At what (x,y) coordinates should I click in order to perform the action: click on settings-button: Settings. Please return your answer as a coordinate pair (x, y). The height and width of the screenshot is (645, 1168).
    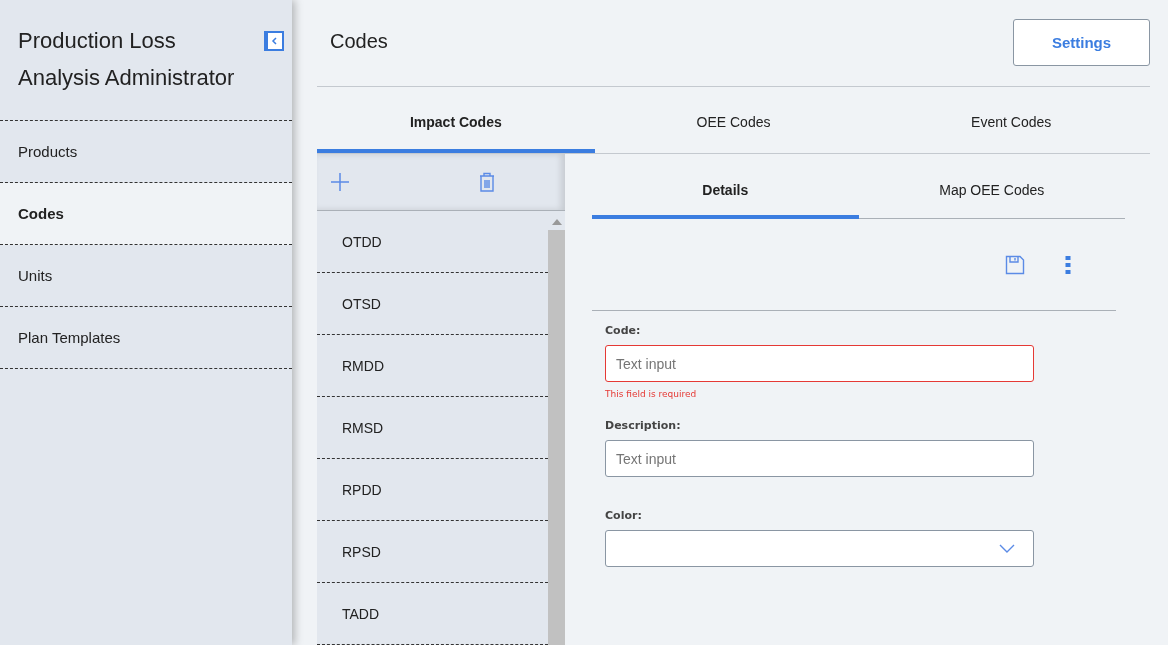
    Looking at the image, I should click on (1081, 42).